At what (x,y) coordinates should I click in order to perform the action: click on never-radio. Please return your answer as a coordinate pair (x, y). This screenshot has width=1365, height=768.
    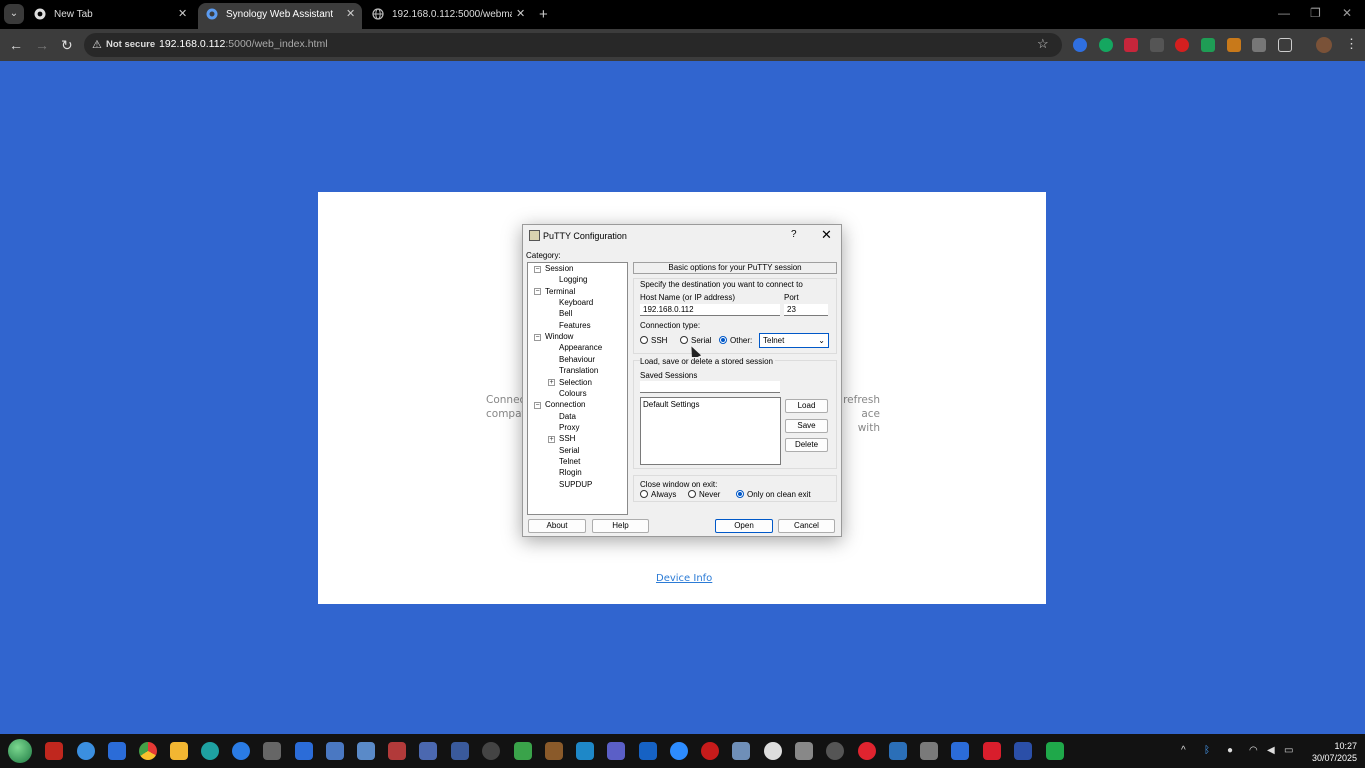
    Looking at the image, I should click on (692, 494).